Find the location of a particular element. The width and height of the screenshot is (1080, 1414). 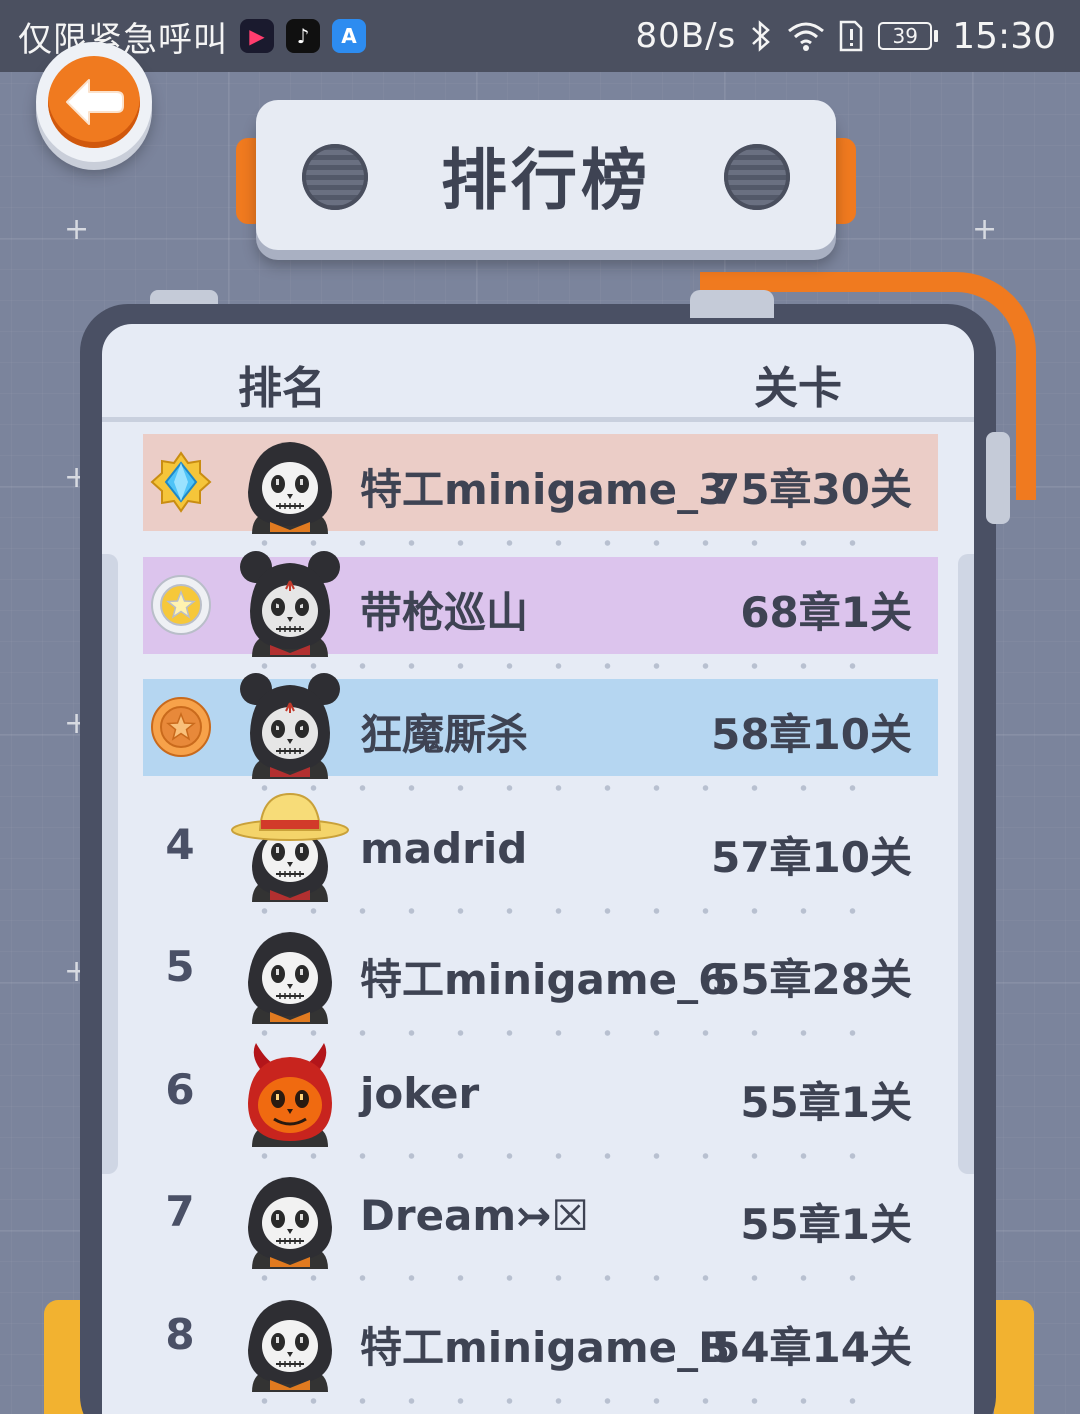

player-name: 特工minigame_B is located at coordinates (545, 1347).